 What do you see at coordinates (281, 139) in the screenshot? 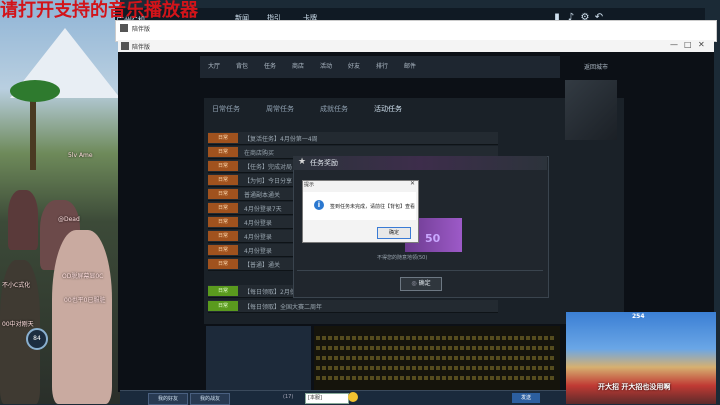
I see `quest-text: 【复活任务】4月份第一4周` at bounding box center [281, 139].